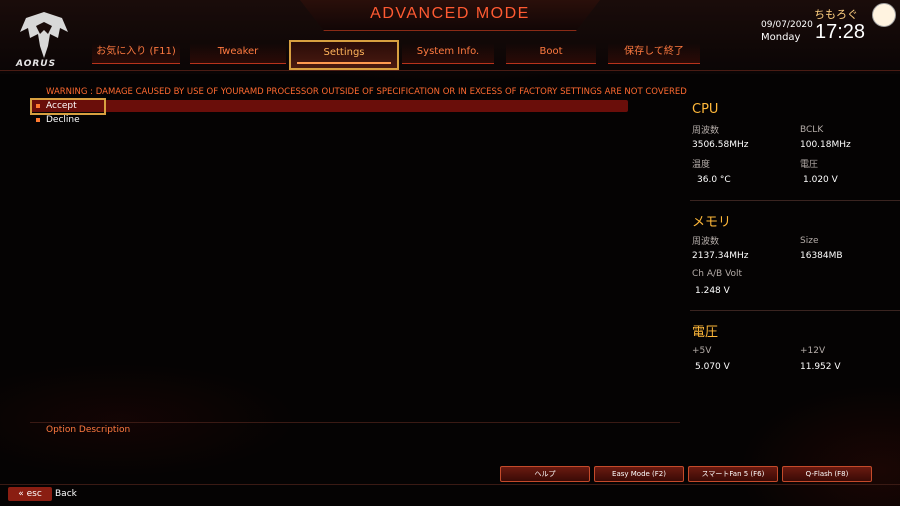 The height and width of the screenshot is (506, 900). I want to click on cpu-volt-label: 電圧, so click(809, 165).